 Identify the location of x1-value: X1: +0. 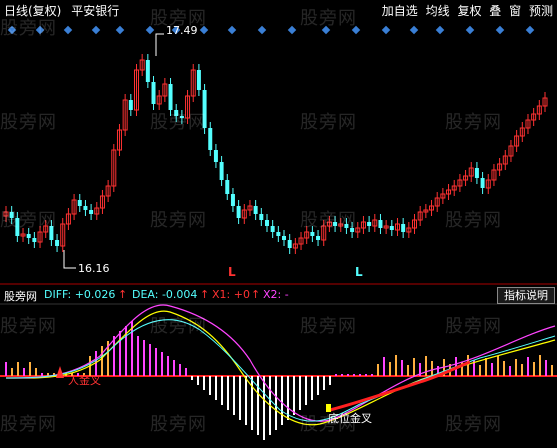
(231, 294).